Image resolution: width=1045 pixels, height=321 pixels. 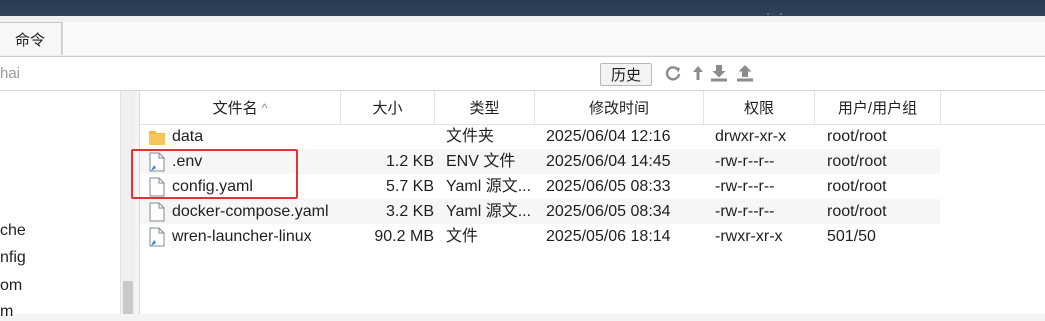 I want to click on file-size: 3.2 KB, so click(x=409, y=211).